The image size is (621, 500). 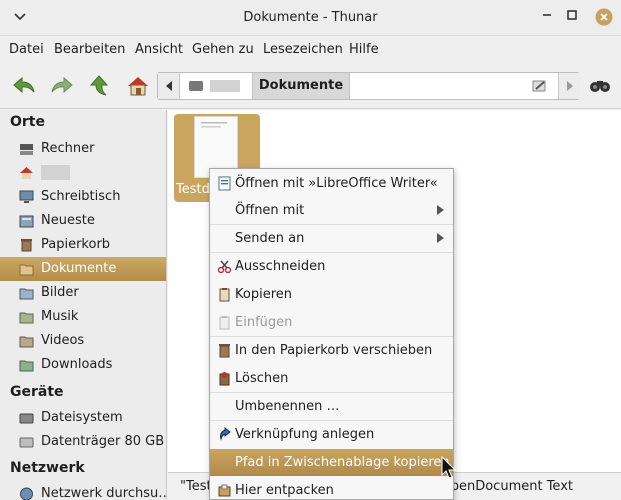 I want to click on menu-item-create-link: Verknüpfung anlegen, so click(x=331, y=434).